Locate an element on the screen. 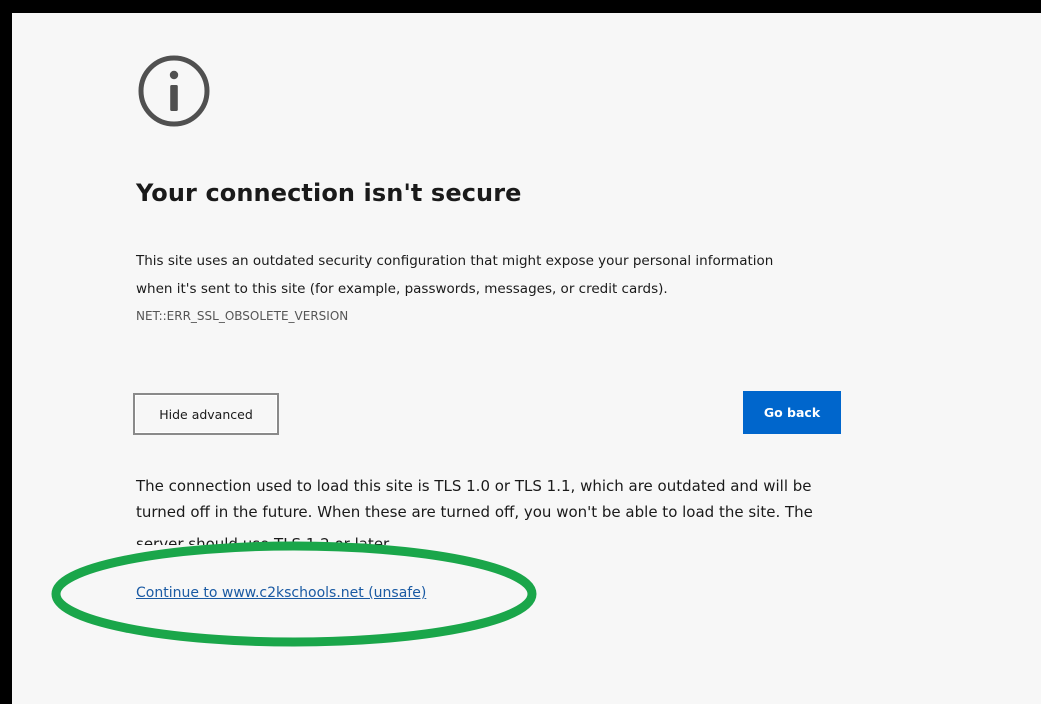  continue-unsafe-link: Continue to www.c2kschools.net (unsafe) is located at coordinates (281, 593).